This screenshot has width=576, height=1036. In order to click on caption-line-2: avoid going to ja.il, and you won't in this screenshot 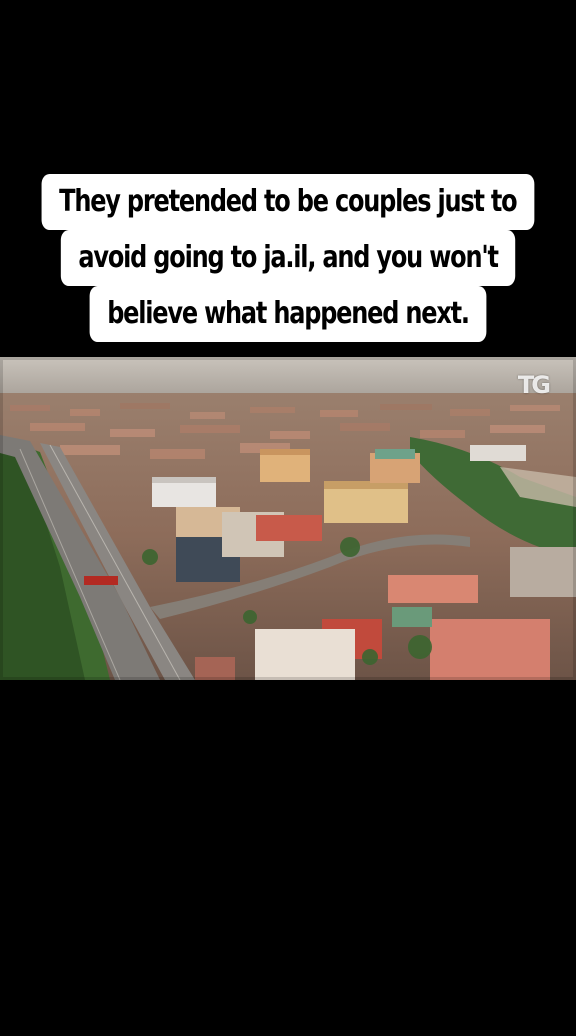, I will do `click(288, 258)`.